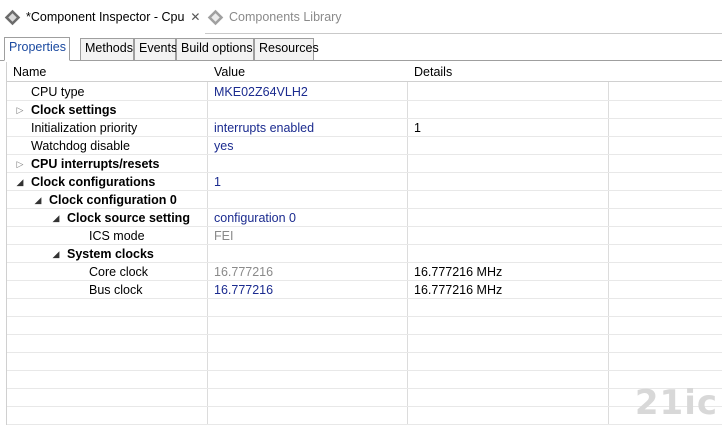 The height and width of the screenshot is (425, 722). Describe the element at coordinates (255, 218) in the screenshot. I see `property-value: configuration 0` at that location.